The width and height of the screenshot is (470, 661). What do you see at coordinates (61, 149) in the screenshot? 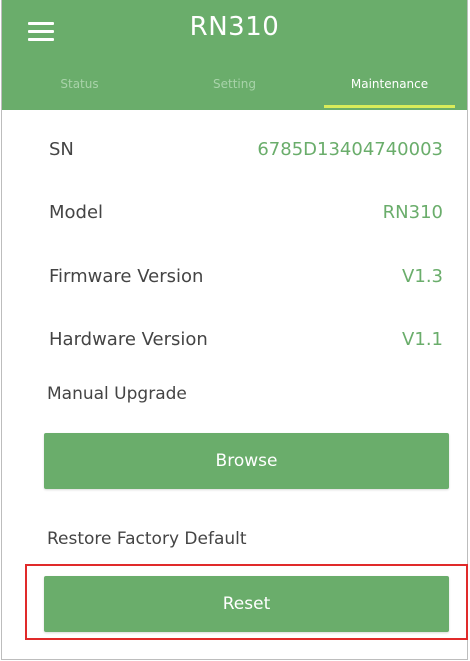
I see `sn-label: SN` at bounding box center [61, 149].